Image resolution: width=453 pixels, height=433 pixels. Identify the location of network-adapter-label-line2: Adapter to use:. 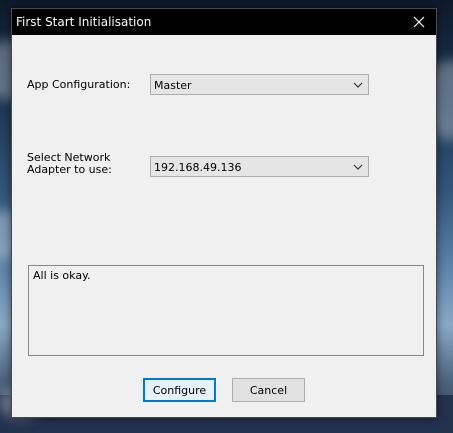
(69, 169).